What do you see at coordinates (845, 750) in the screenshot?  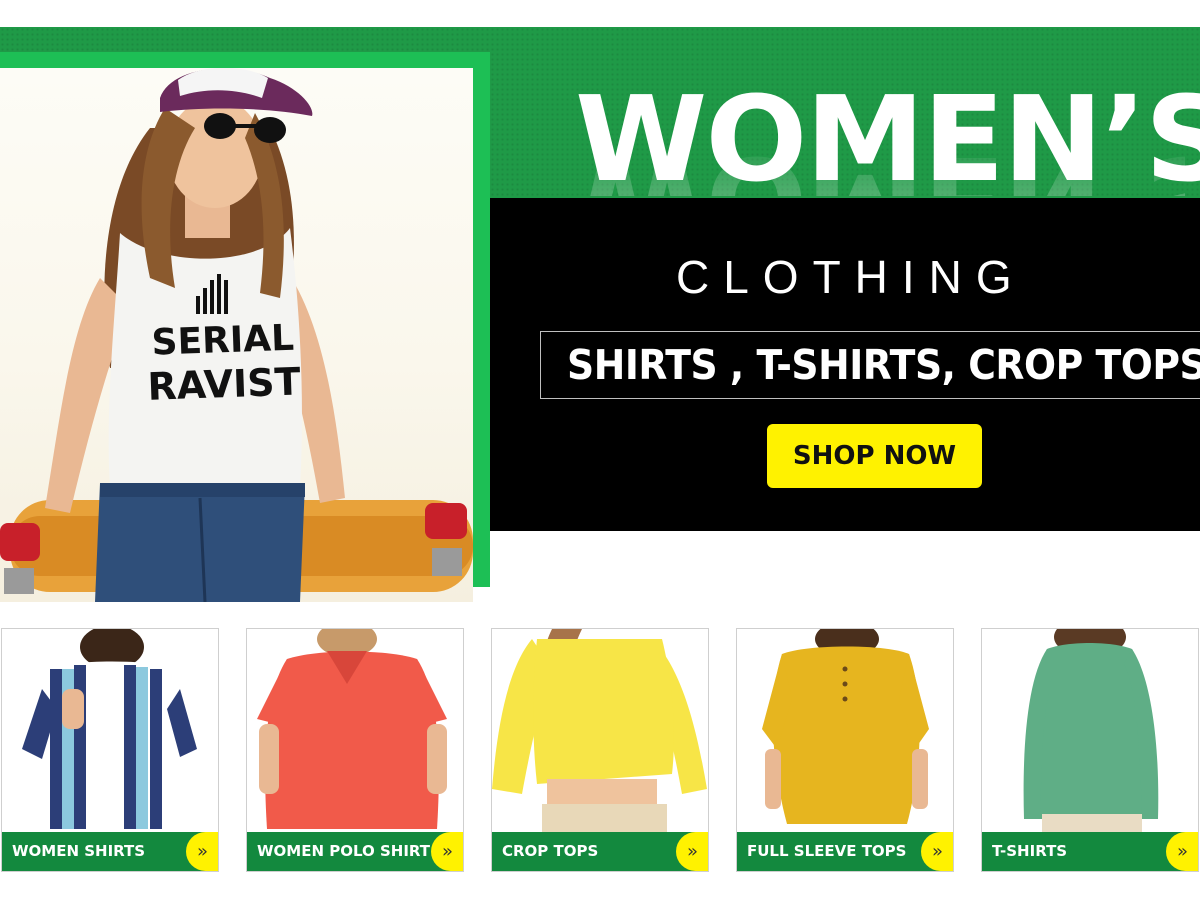 I see `product-card-full-sleeve-tops: FULL SLEEVE TOPS »` at bounding box center [845, 750].